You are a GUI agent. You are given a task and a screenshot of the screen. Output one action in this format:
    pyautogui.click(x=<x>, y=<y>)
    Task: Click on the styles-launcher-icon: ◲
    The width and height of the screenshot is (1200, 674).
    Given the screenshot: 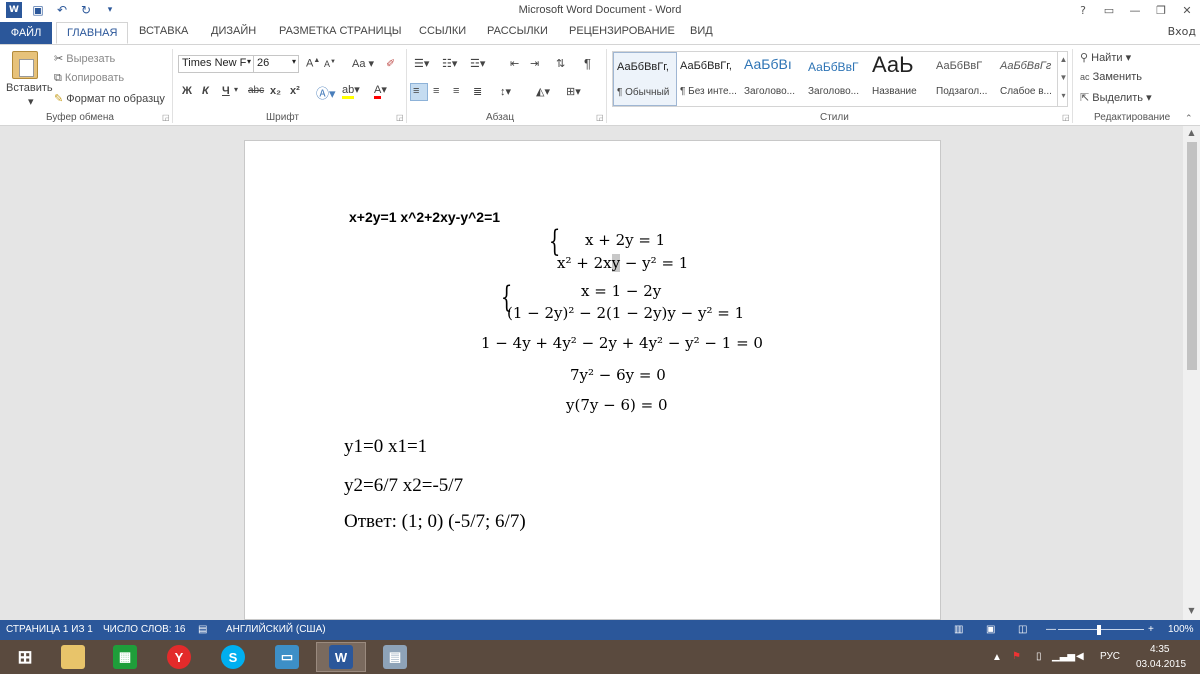 What is the action you would take?
    pyautogui.click(x=1066, y=117)
    